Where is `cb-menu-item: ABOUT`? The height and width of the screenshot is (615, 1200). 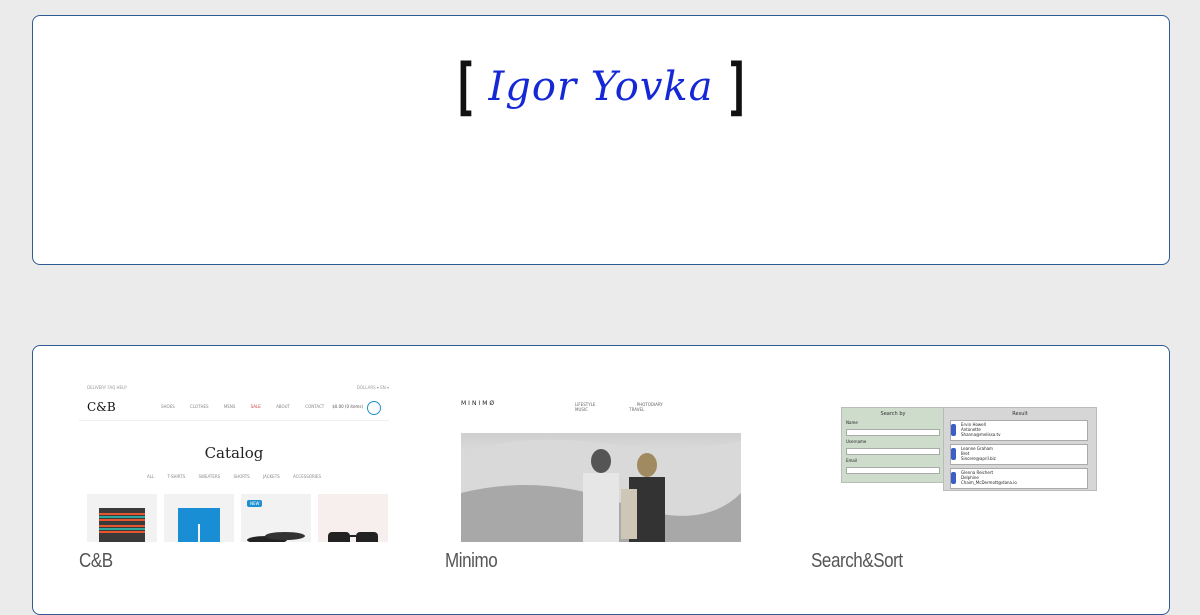
cb-menu-item: ABOUT is located at coordinates (283, 406).